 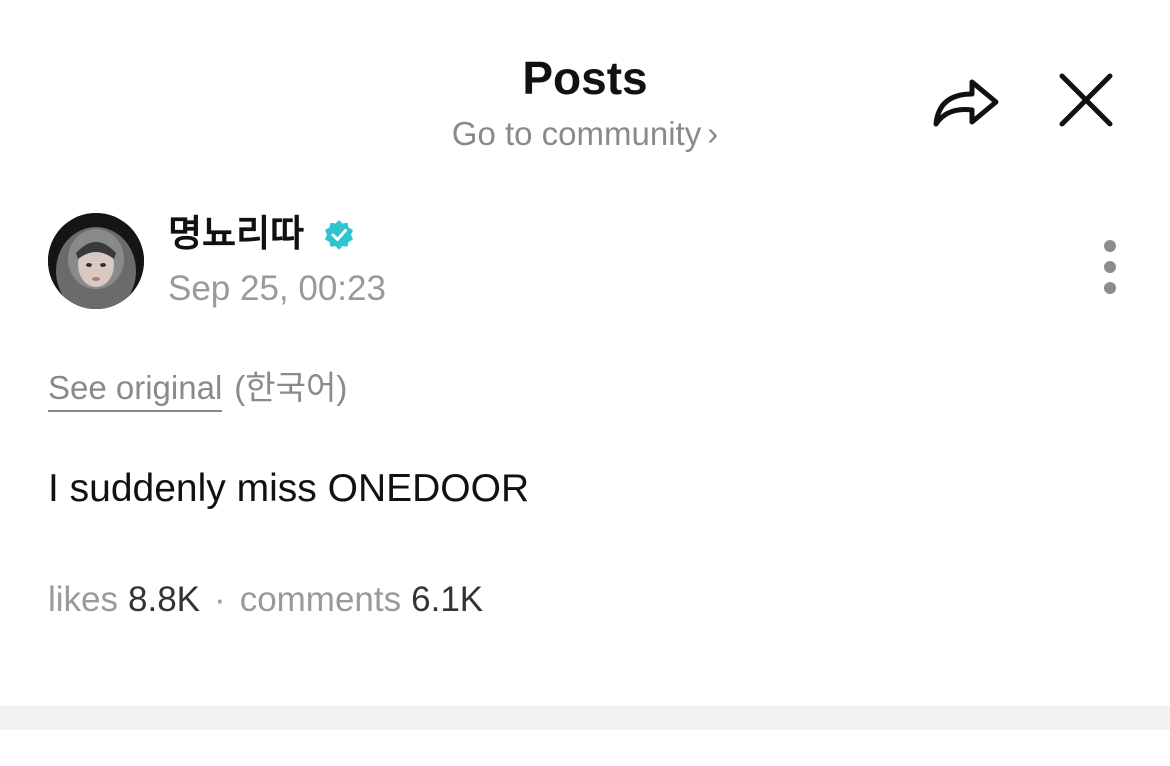 What do you see at coordinates (289, 488) in the screenshot?
I see `post-content: I suddenly miss ONEDOOR` at bounding box center [289, 488].